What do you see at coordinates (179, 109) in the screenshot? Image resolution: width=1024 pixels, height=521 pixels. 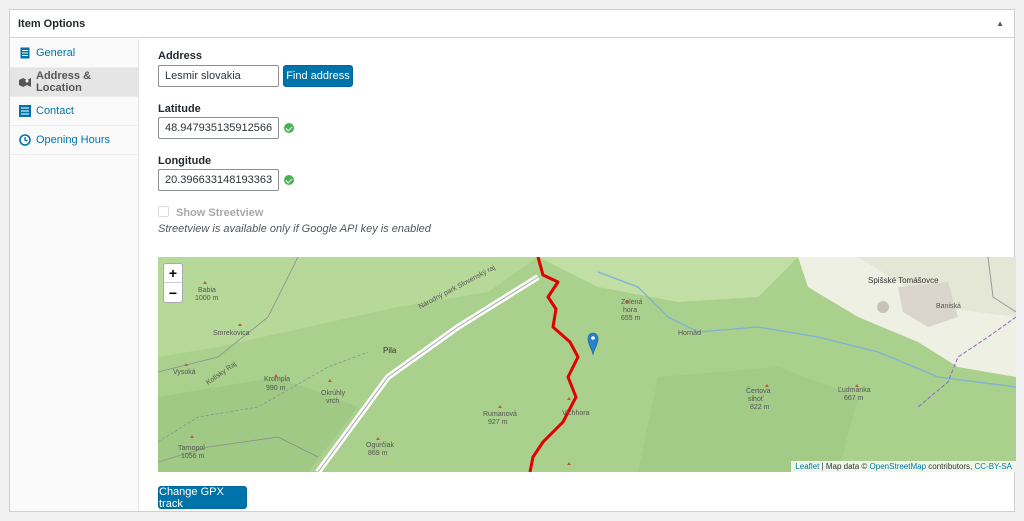 I see `latitude-label: Latitude` at bounding box center [179, 109].